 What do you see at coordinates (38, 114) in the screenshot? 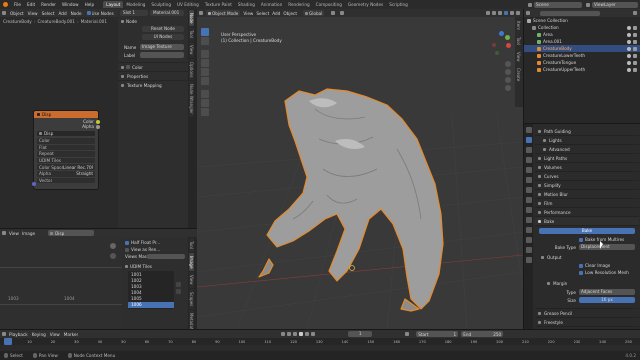
I see `collapse-arrow-icon` at bounding box center [38, 114].